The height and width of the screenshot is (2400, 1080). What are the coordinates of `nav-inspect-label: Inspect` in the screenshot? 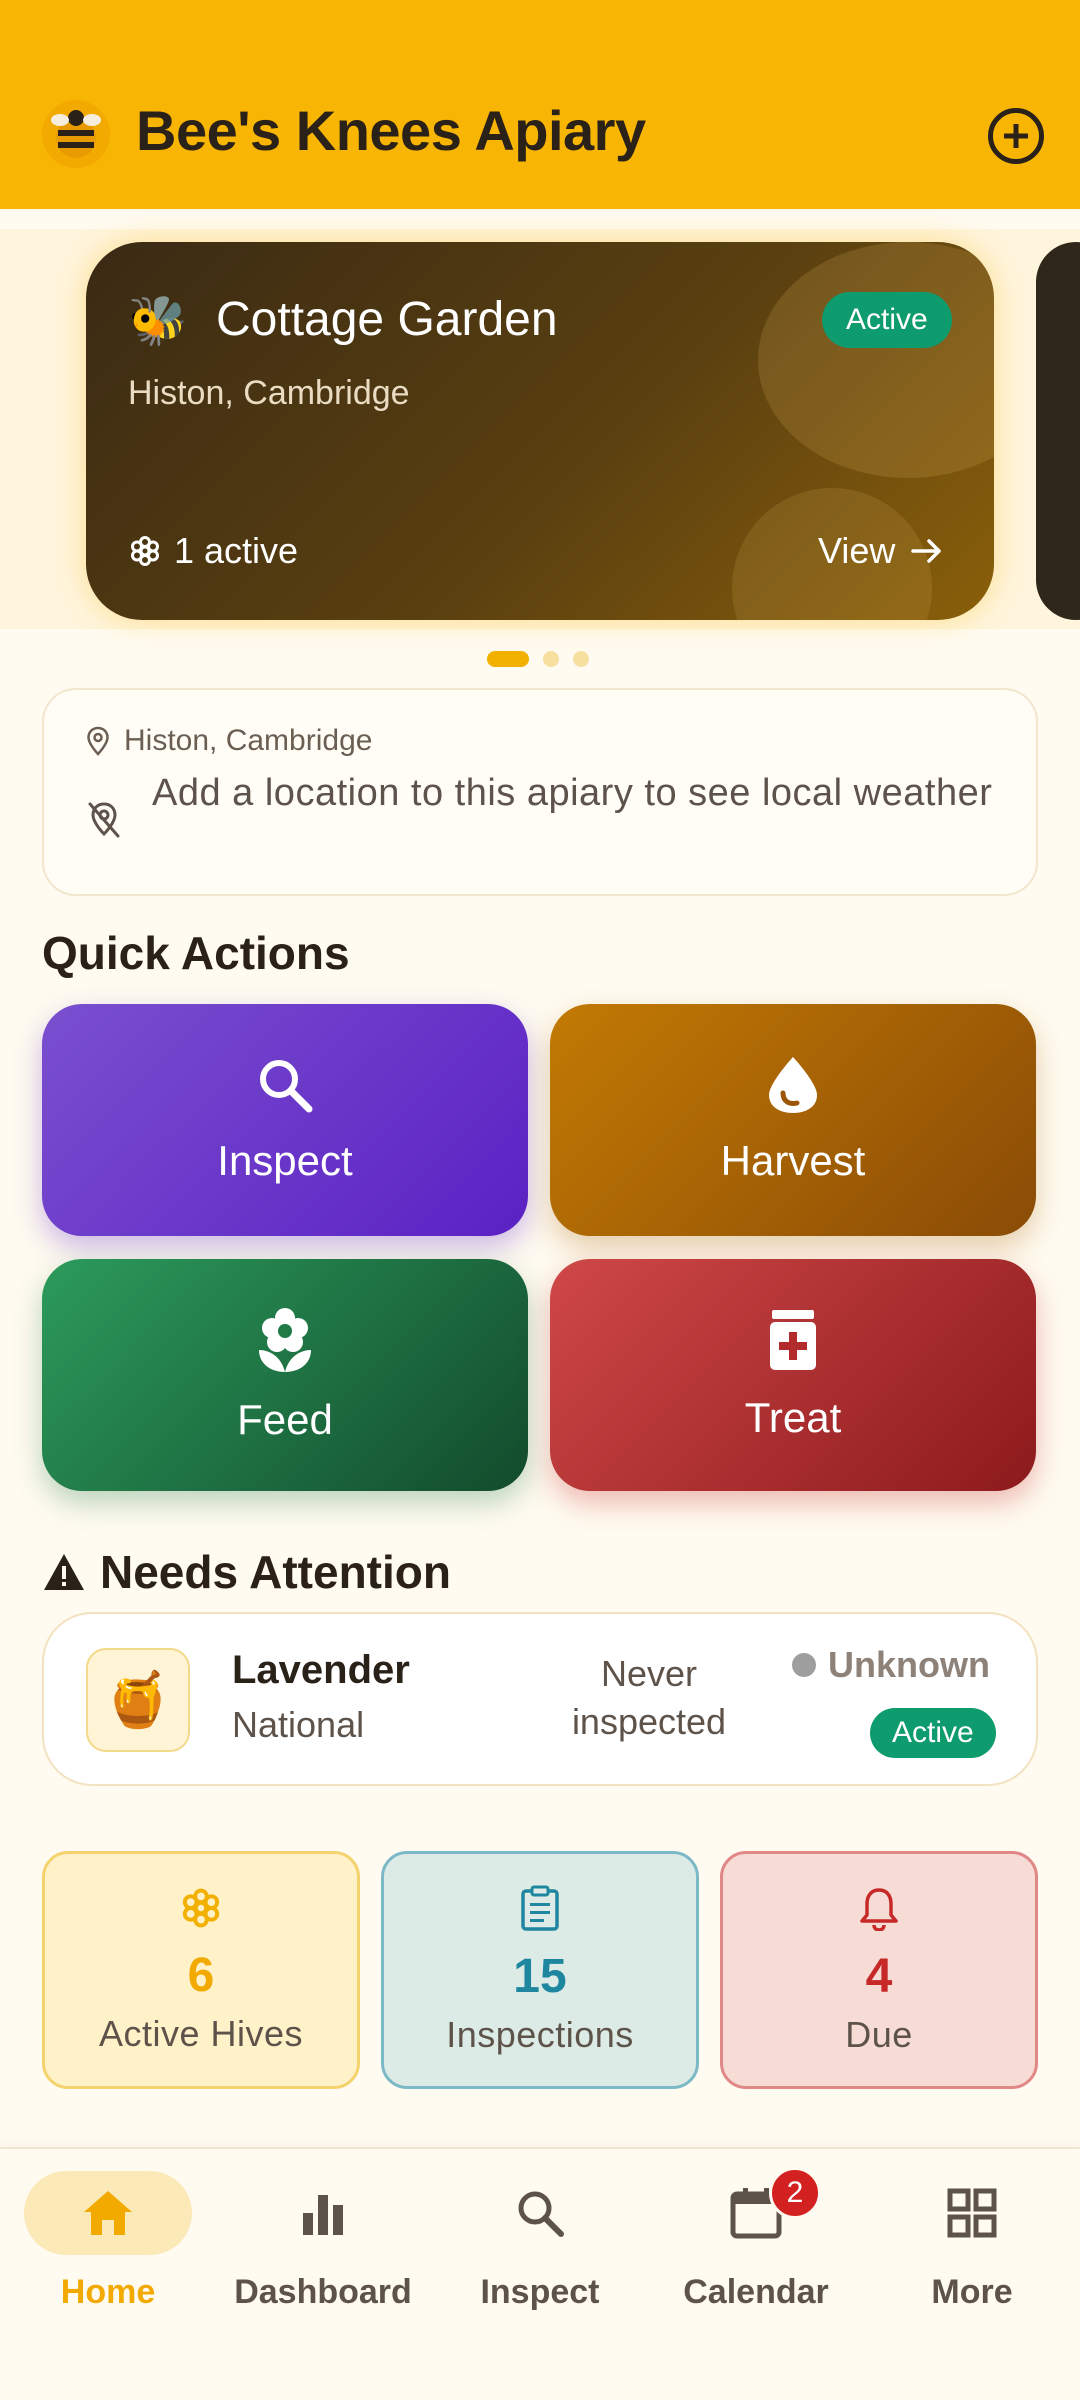 It's located at (540, 2292).